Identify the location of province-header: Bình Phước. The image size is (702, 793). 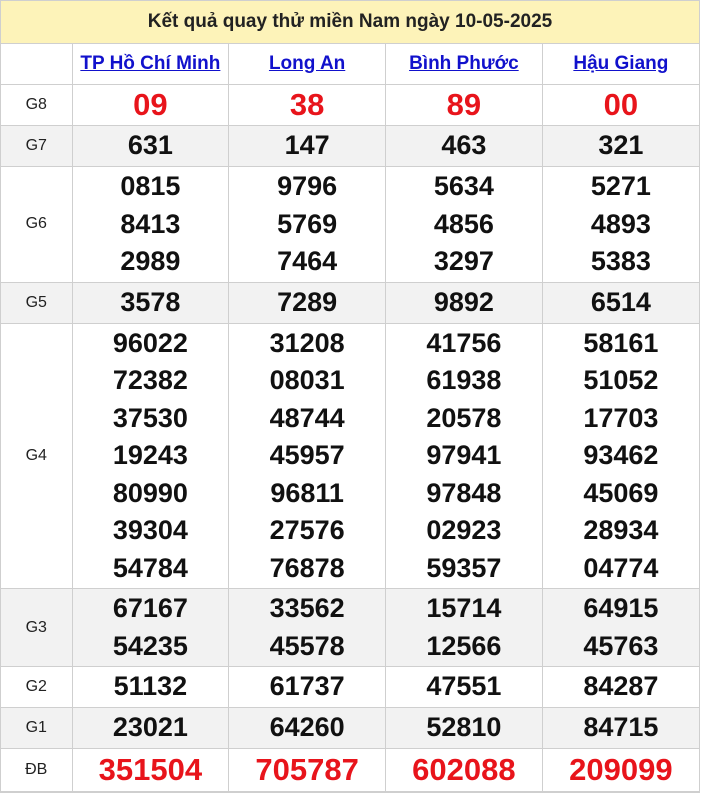
(464, 64).